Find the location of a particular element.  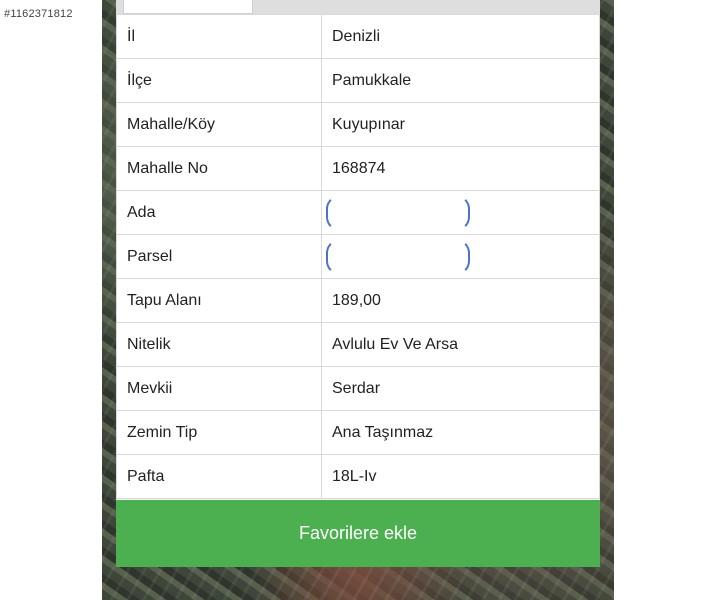

row-label-ilce: İlçe is located at coordinates (219, 80).